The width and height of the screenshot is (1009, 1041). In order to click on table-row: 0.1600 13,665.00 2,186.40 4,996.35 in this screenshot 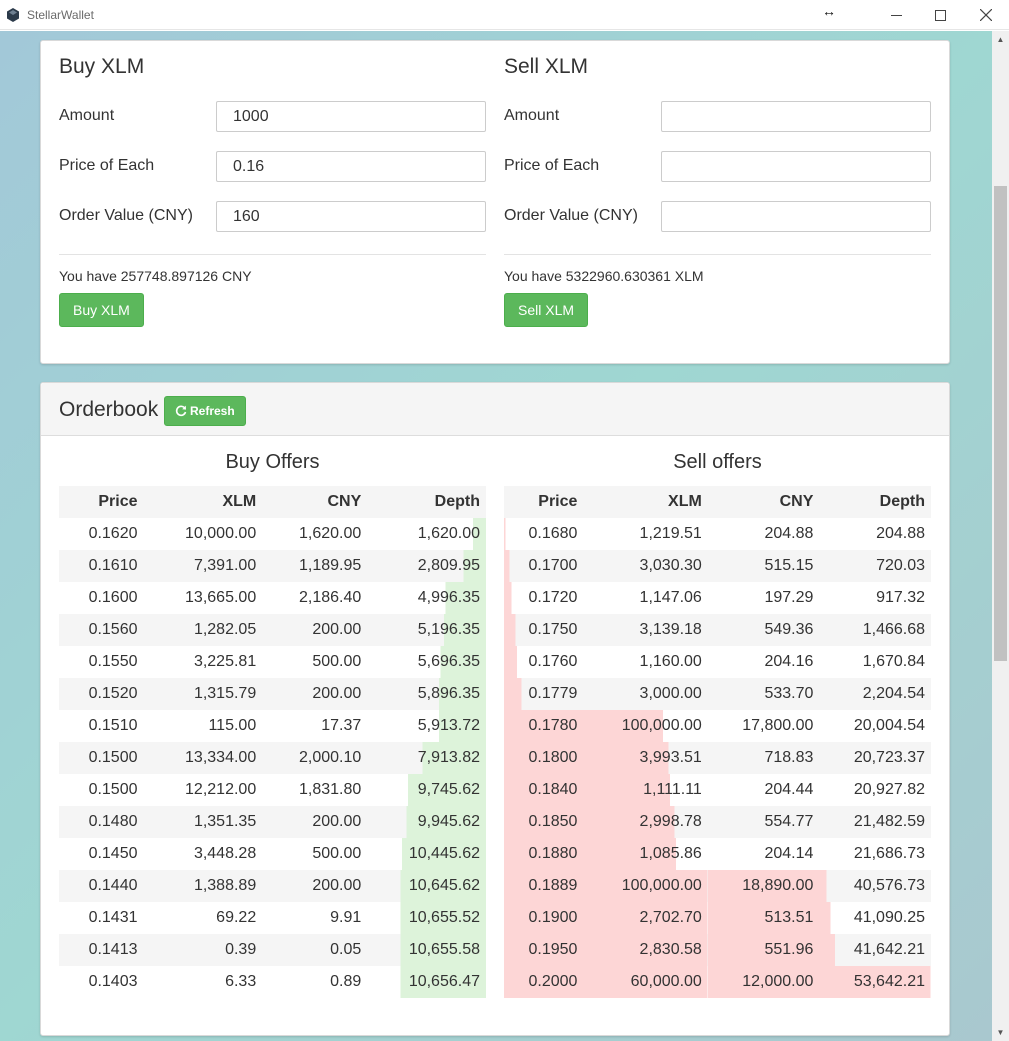, I will do `click(272, 598)`.